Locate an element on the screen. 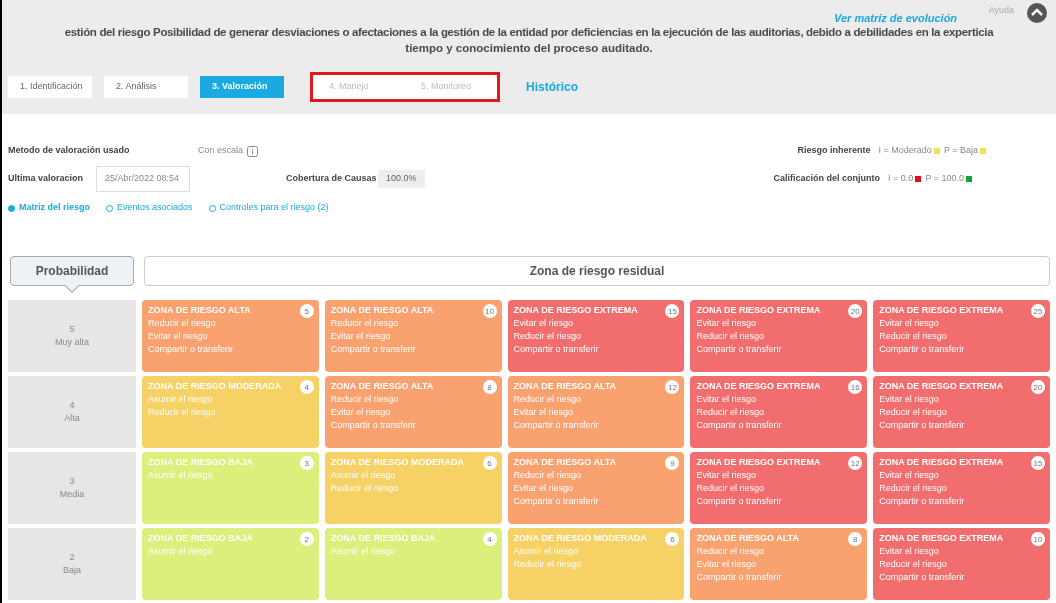 The image size is (1056, 603). date-field: 25/Abr/2022 08:54 is located at coordinates (143, 179).